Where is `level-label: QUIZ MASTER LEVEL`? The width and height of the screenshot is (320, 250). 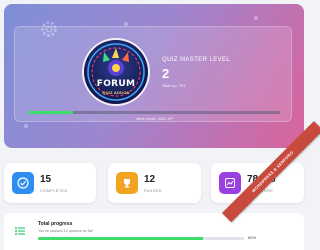 level-label: QUIZ MASTER LEVEL is located at coordinates (196, 60).